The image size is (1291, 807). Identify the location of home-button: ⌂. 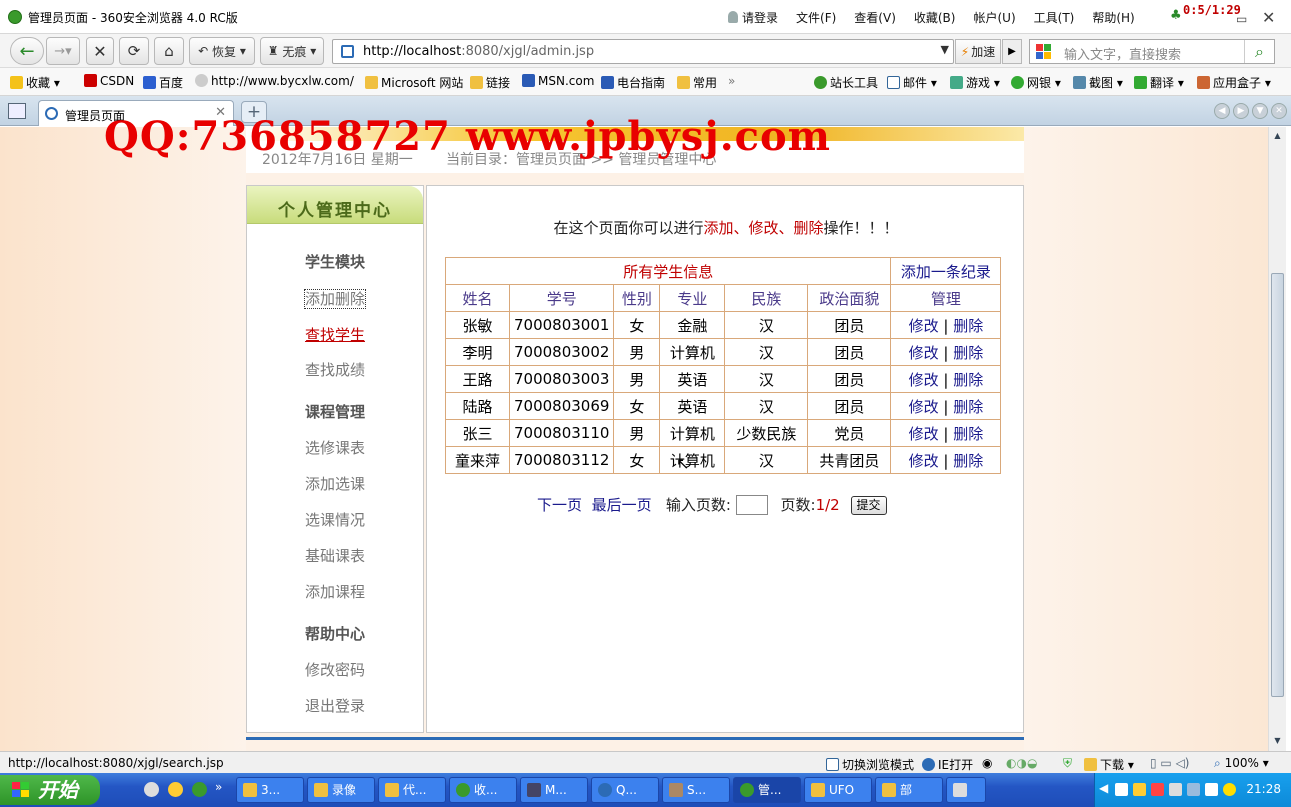
(169, 51).